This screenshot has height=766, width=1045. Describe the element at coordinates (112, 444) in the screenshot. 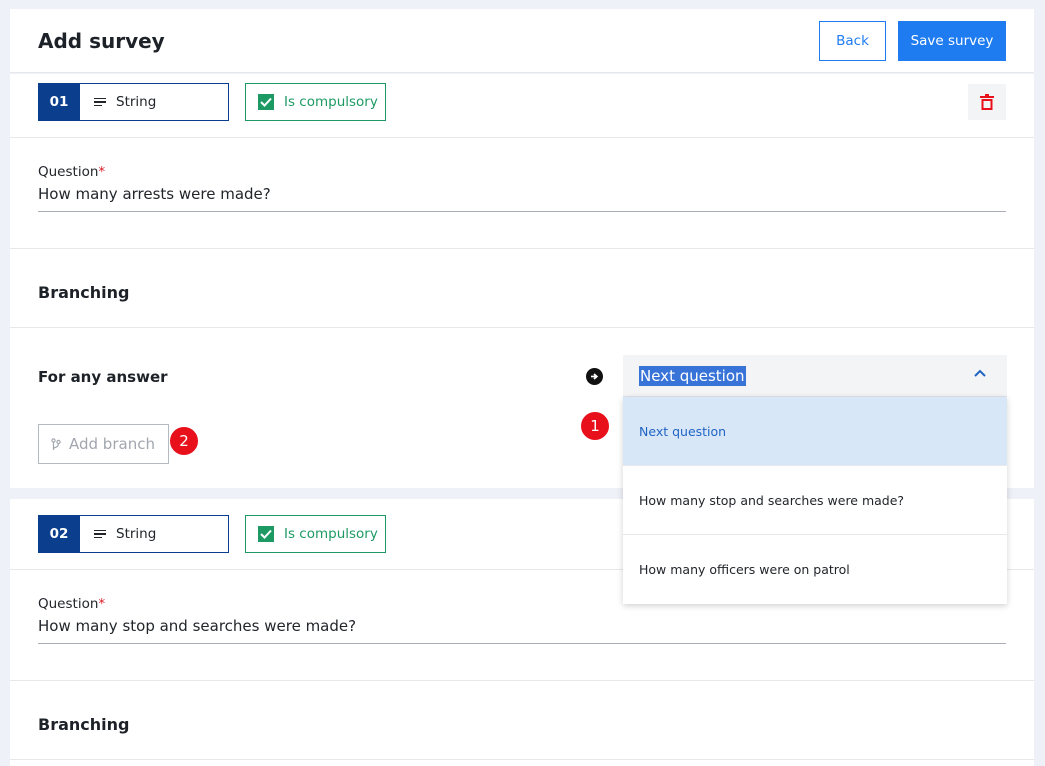

I see `add-branch-label: Add branch` at that location.